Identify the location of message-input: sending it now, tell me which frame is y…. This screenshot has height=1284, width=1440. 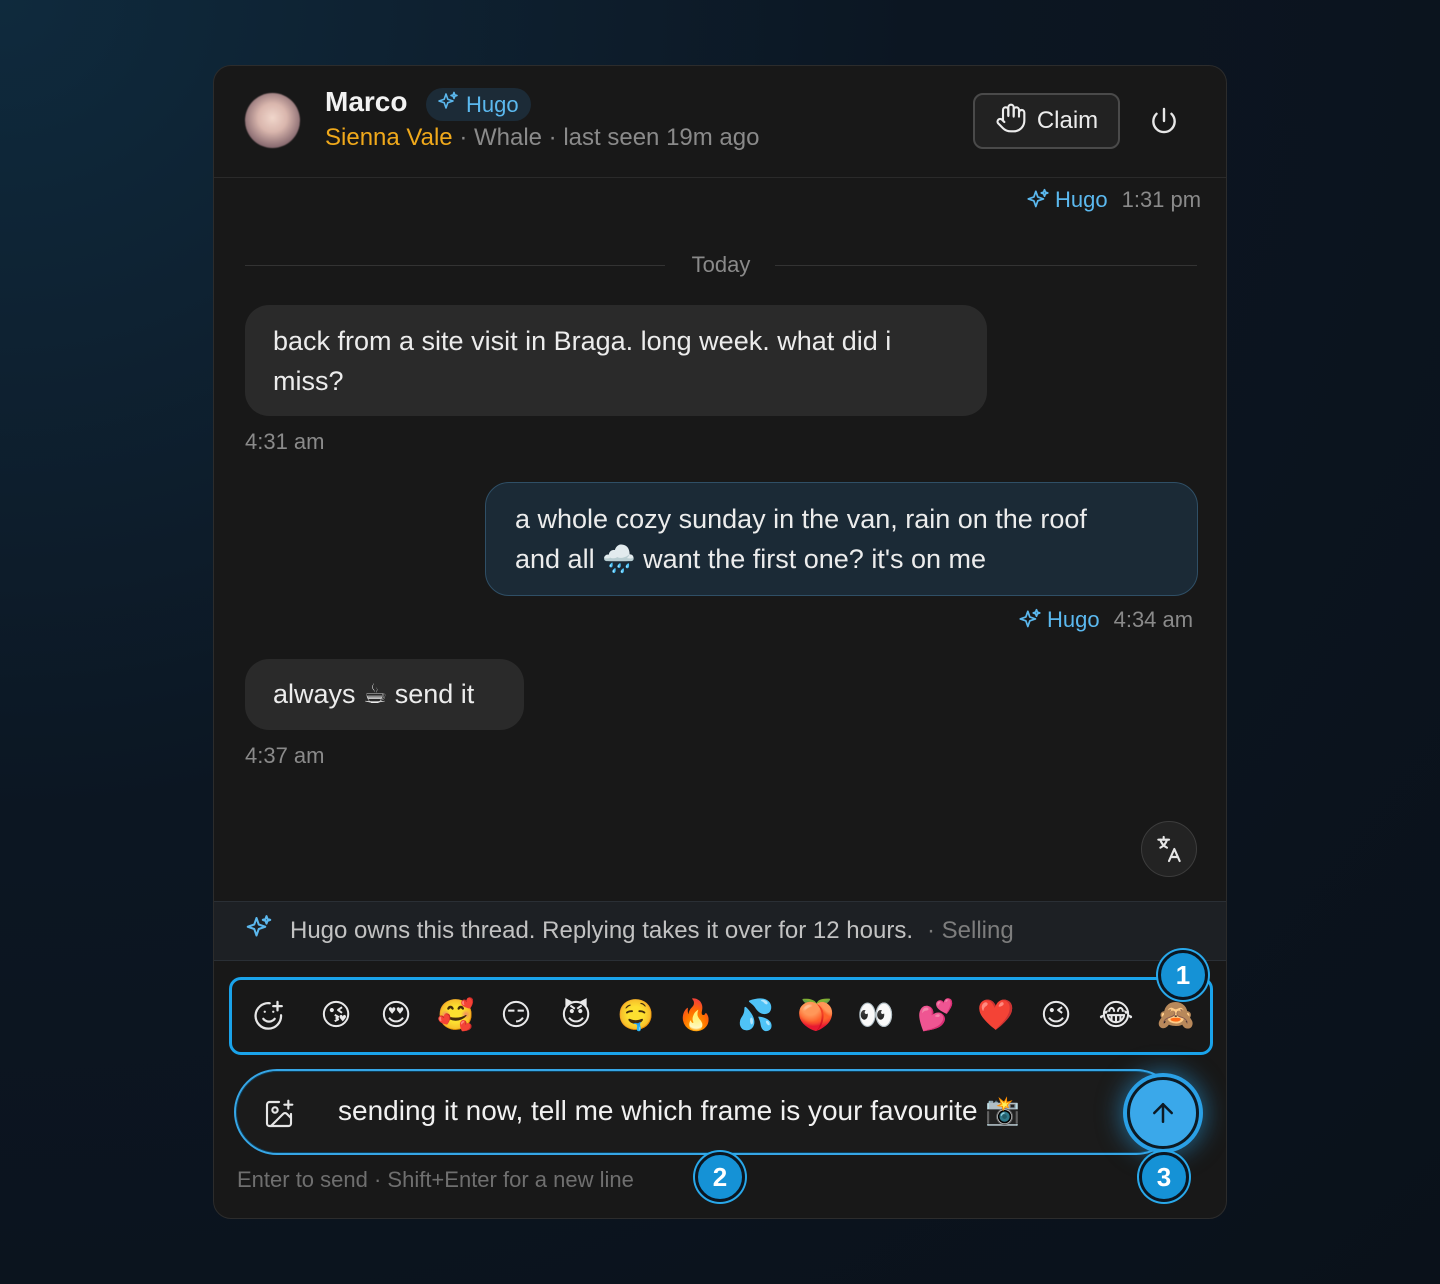
(679, 1111).